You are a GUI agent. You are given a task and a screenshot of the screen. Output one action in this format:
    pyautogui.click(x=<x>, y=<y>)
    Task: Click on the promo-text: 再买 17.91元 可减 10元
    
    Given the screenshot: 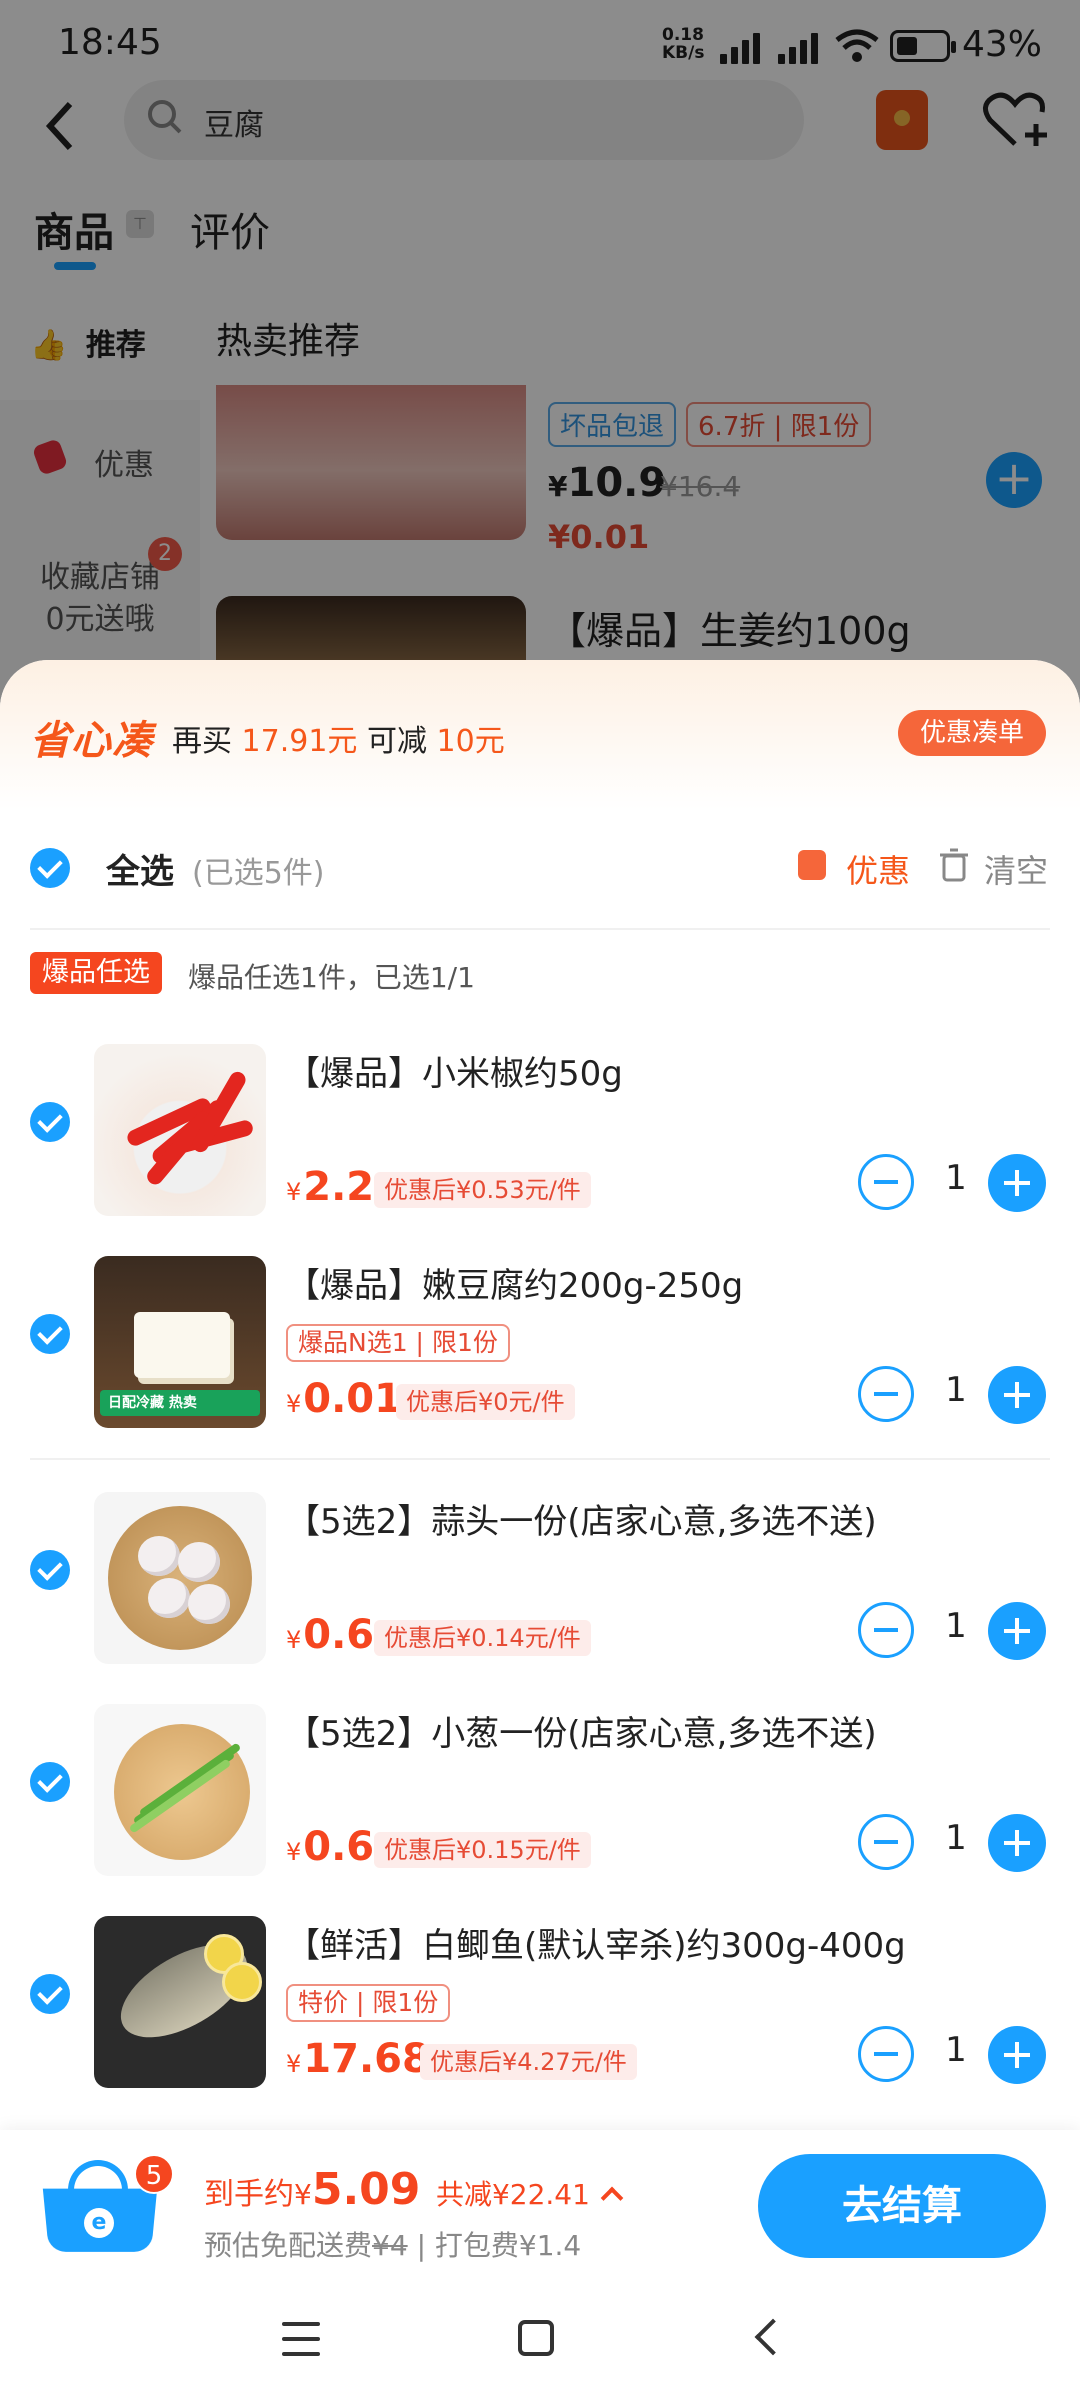 What is the action you would take?
    pyautogui.click(x=338, y=741)
    